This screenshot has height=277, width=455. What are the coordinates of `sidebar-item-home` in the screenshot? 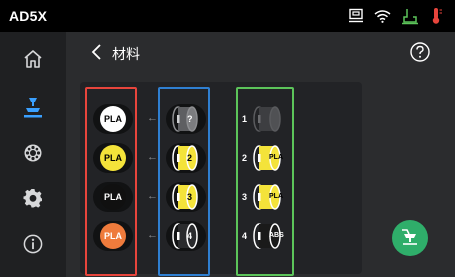 It's located at (33, 61).